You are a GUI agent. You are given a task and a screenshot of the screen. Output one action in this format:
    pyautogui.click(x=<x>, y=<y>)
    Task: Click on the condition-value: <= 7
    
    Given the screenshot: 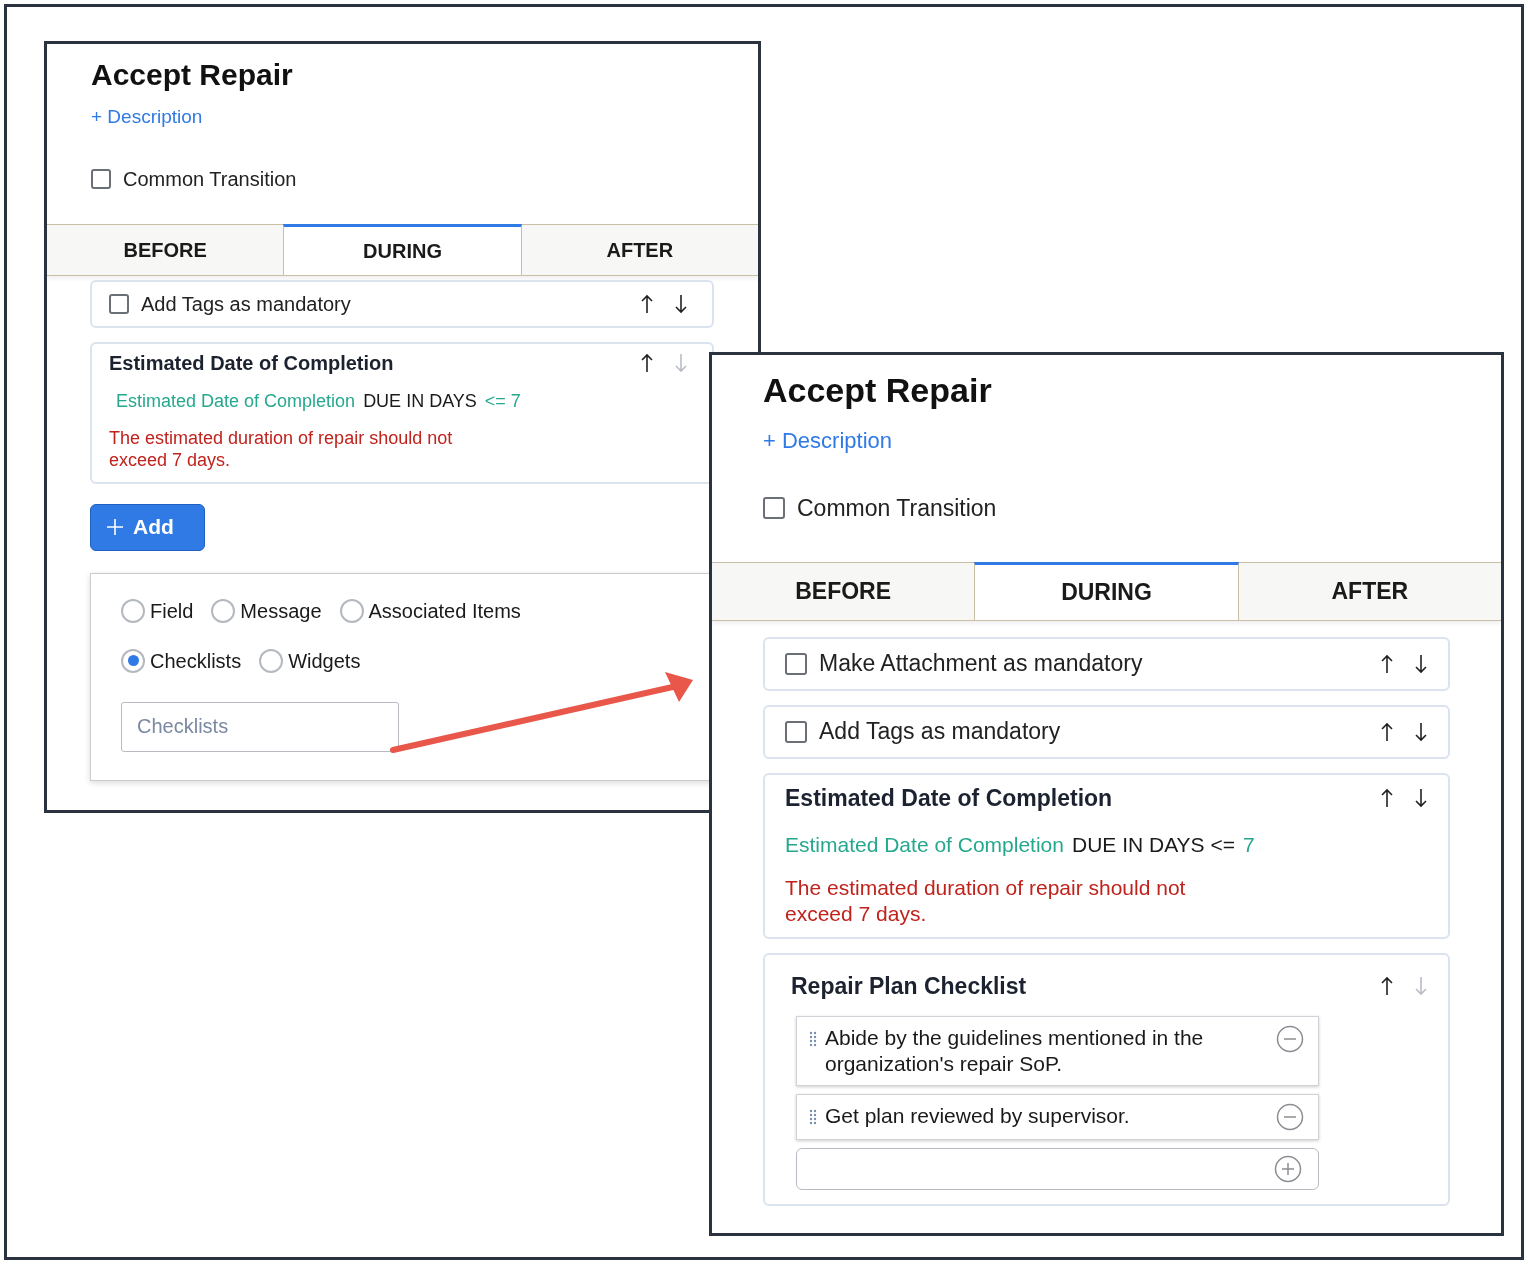 What is the action you would take?
    pyautogui.click(x=502, y=401)
    